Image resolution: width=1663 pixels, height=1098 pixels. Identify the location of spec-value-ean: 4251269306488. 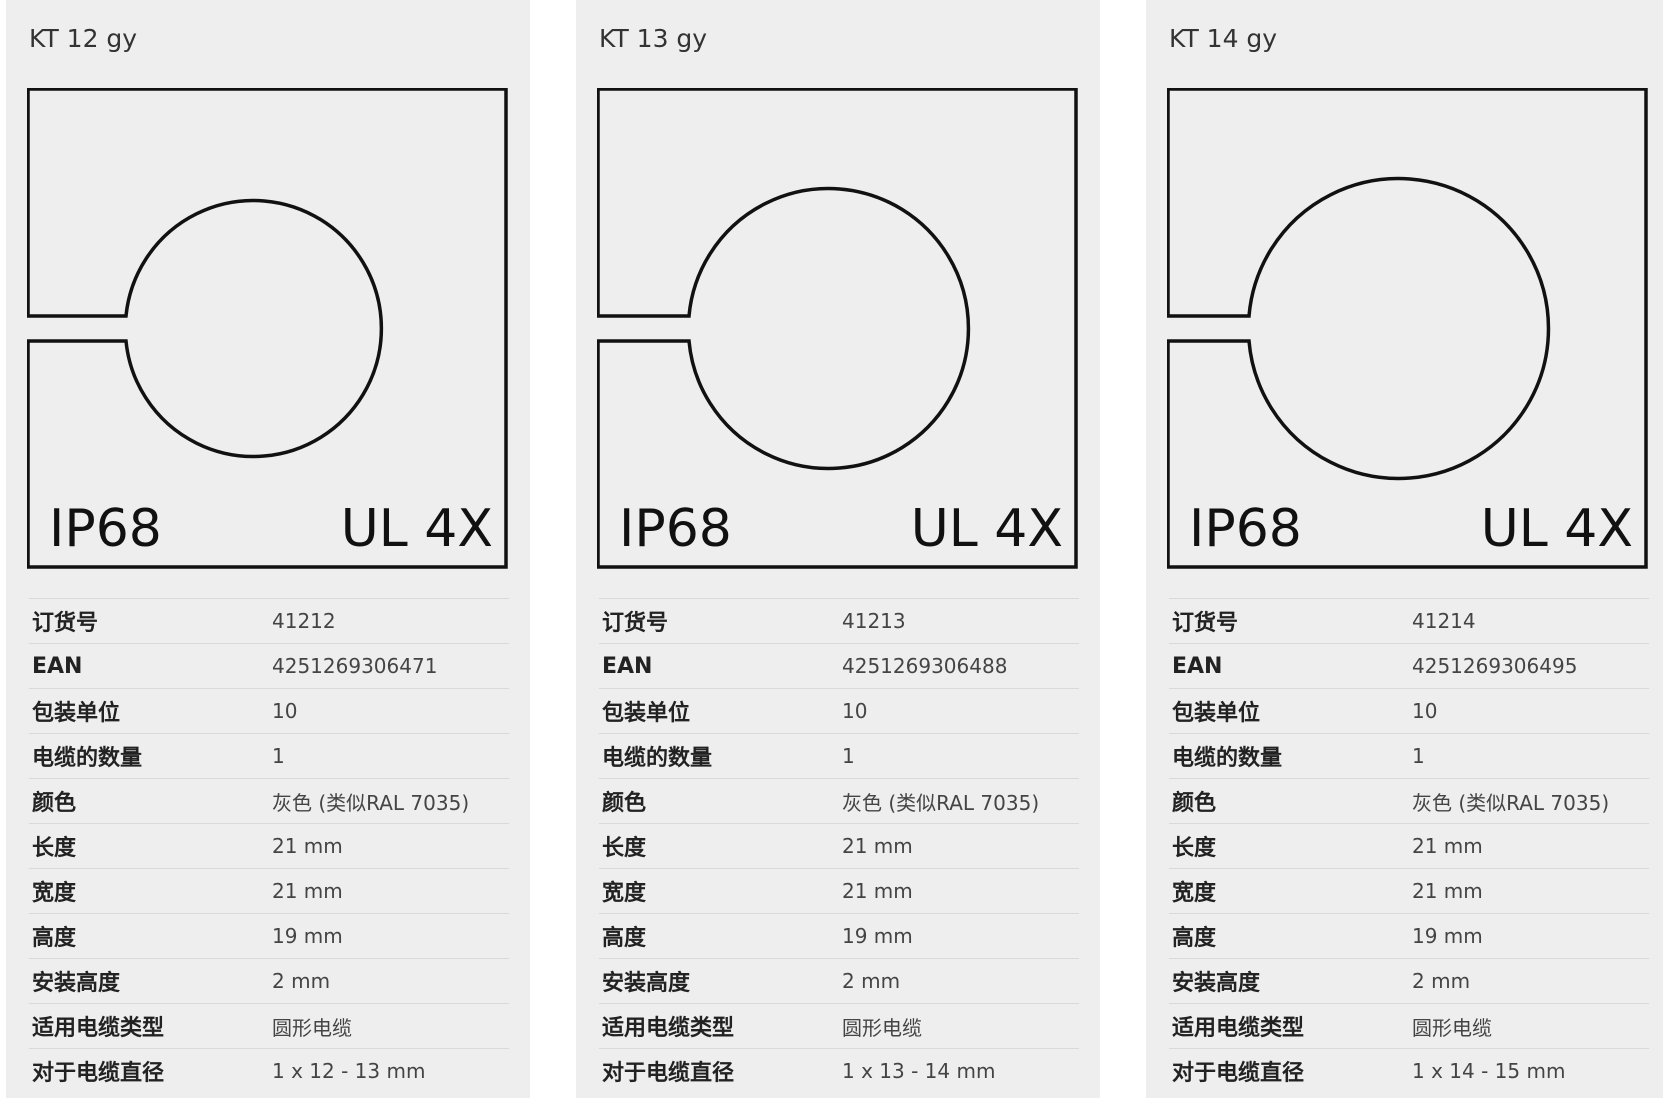
(925, 666).